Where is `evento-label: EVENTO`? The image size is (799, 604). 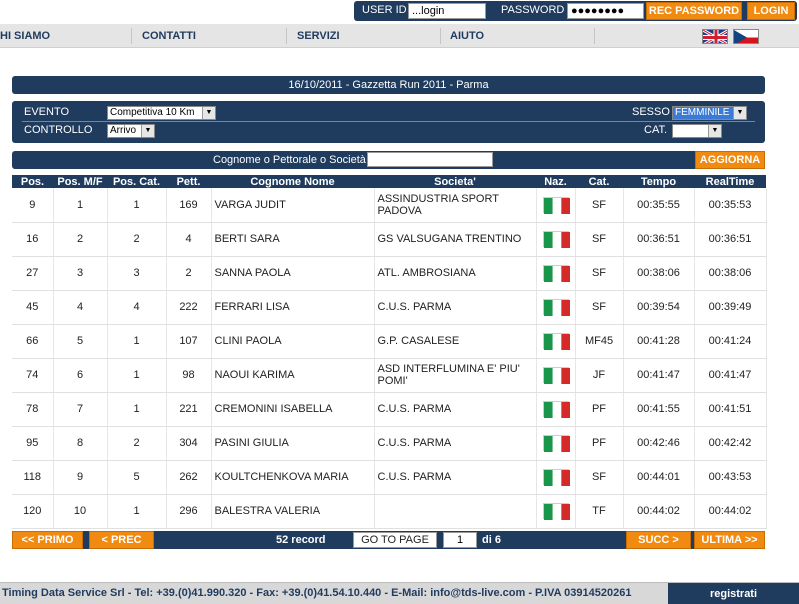
evento-label: EVENTO is located at coordinates (47, 112).